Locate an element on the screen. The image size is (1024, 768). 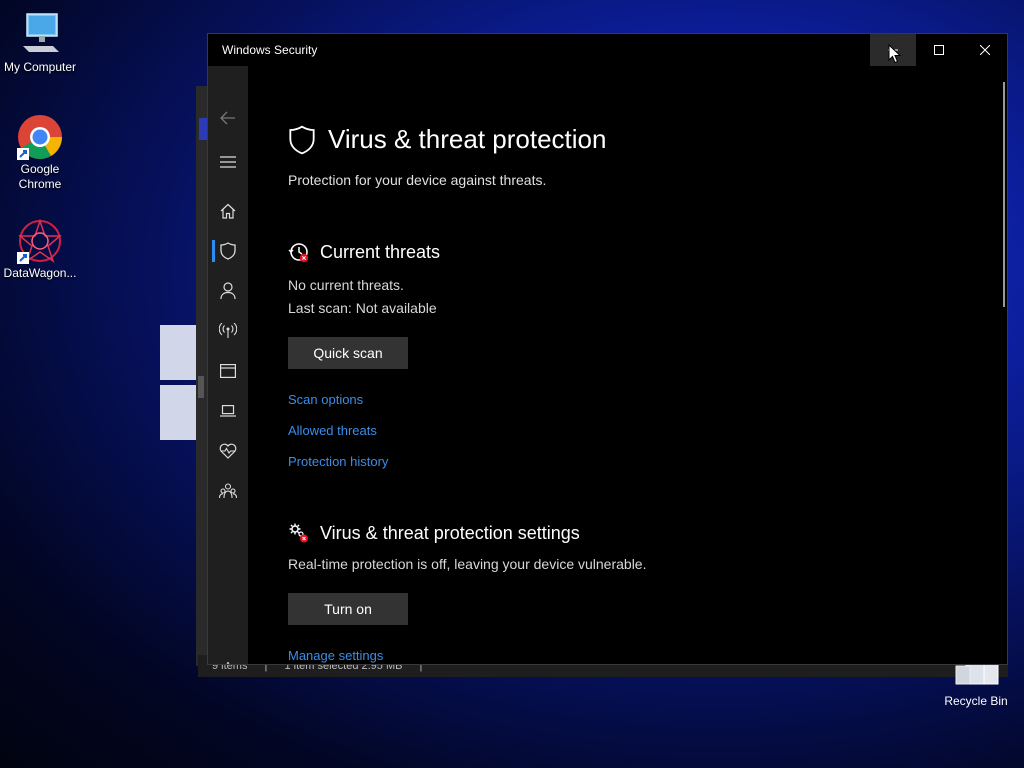
hamburger-icon is located at coordinates (228, 162).